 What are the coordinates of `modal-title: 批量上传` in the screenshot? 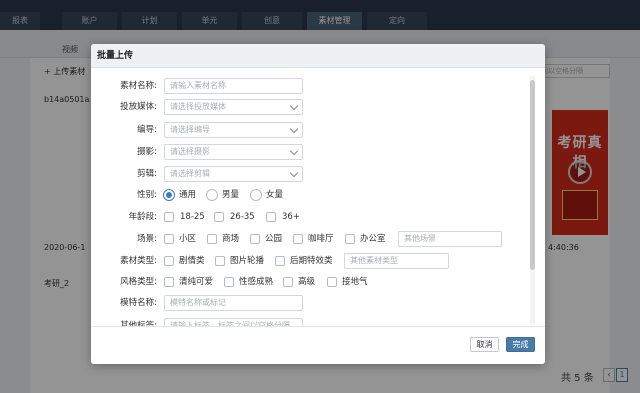 It's located at (318, 56).